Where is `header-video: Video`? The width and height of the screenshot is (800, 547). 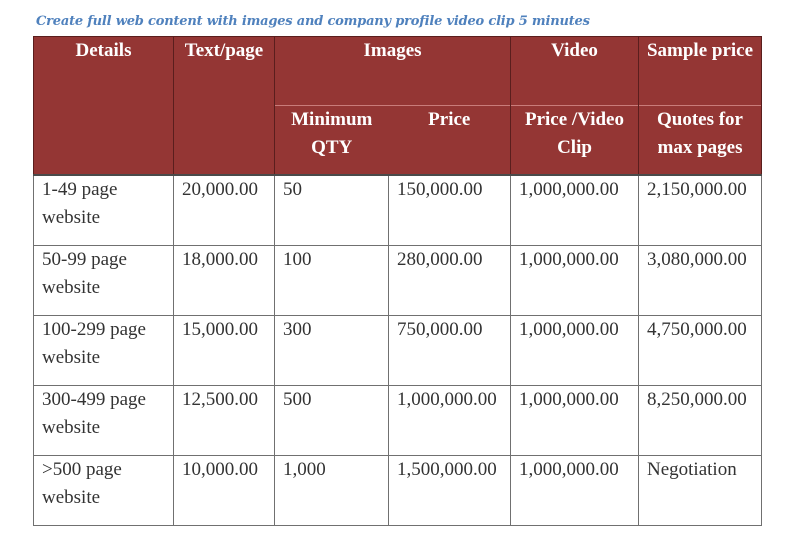 header-video: Video is located at coordinates (574, 71).